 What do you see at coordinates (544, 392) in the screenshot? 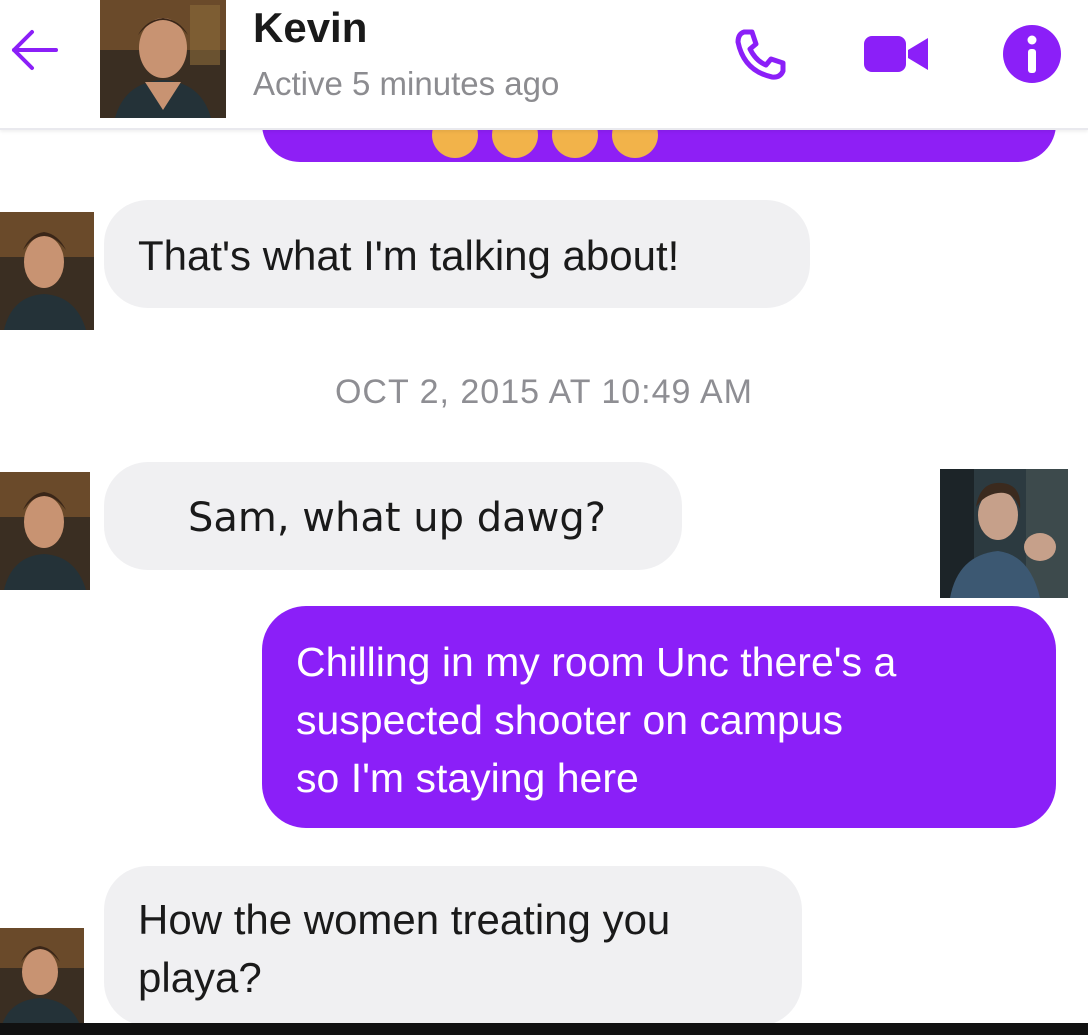
I see `timestamp: OCT 2, 2015 AT 10:49 AM` at bounding box center [544, 392].